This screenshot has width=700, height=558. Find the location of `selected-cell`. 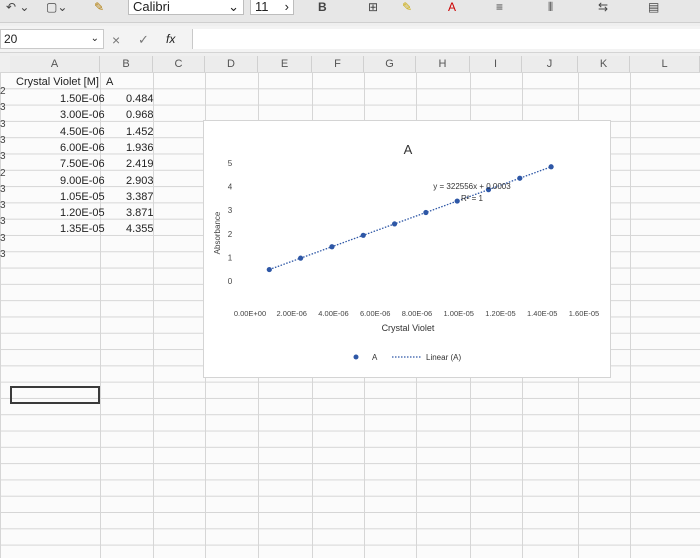

selected-cell is located at coordinates (55, 395).